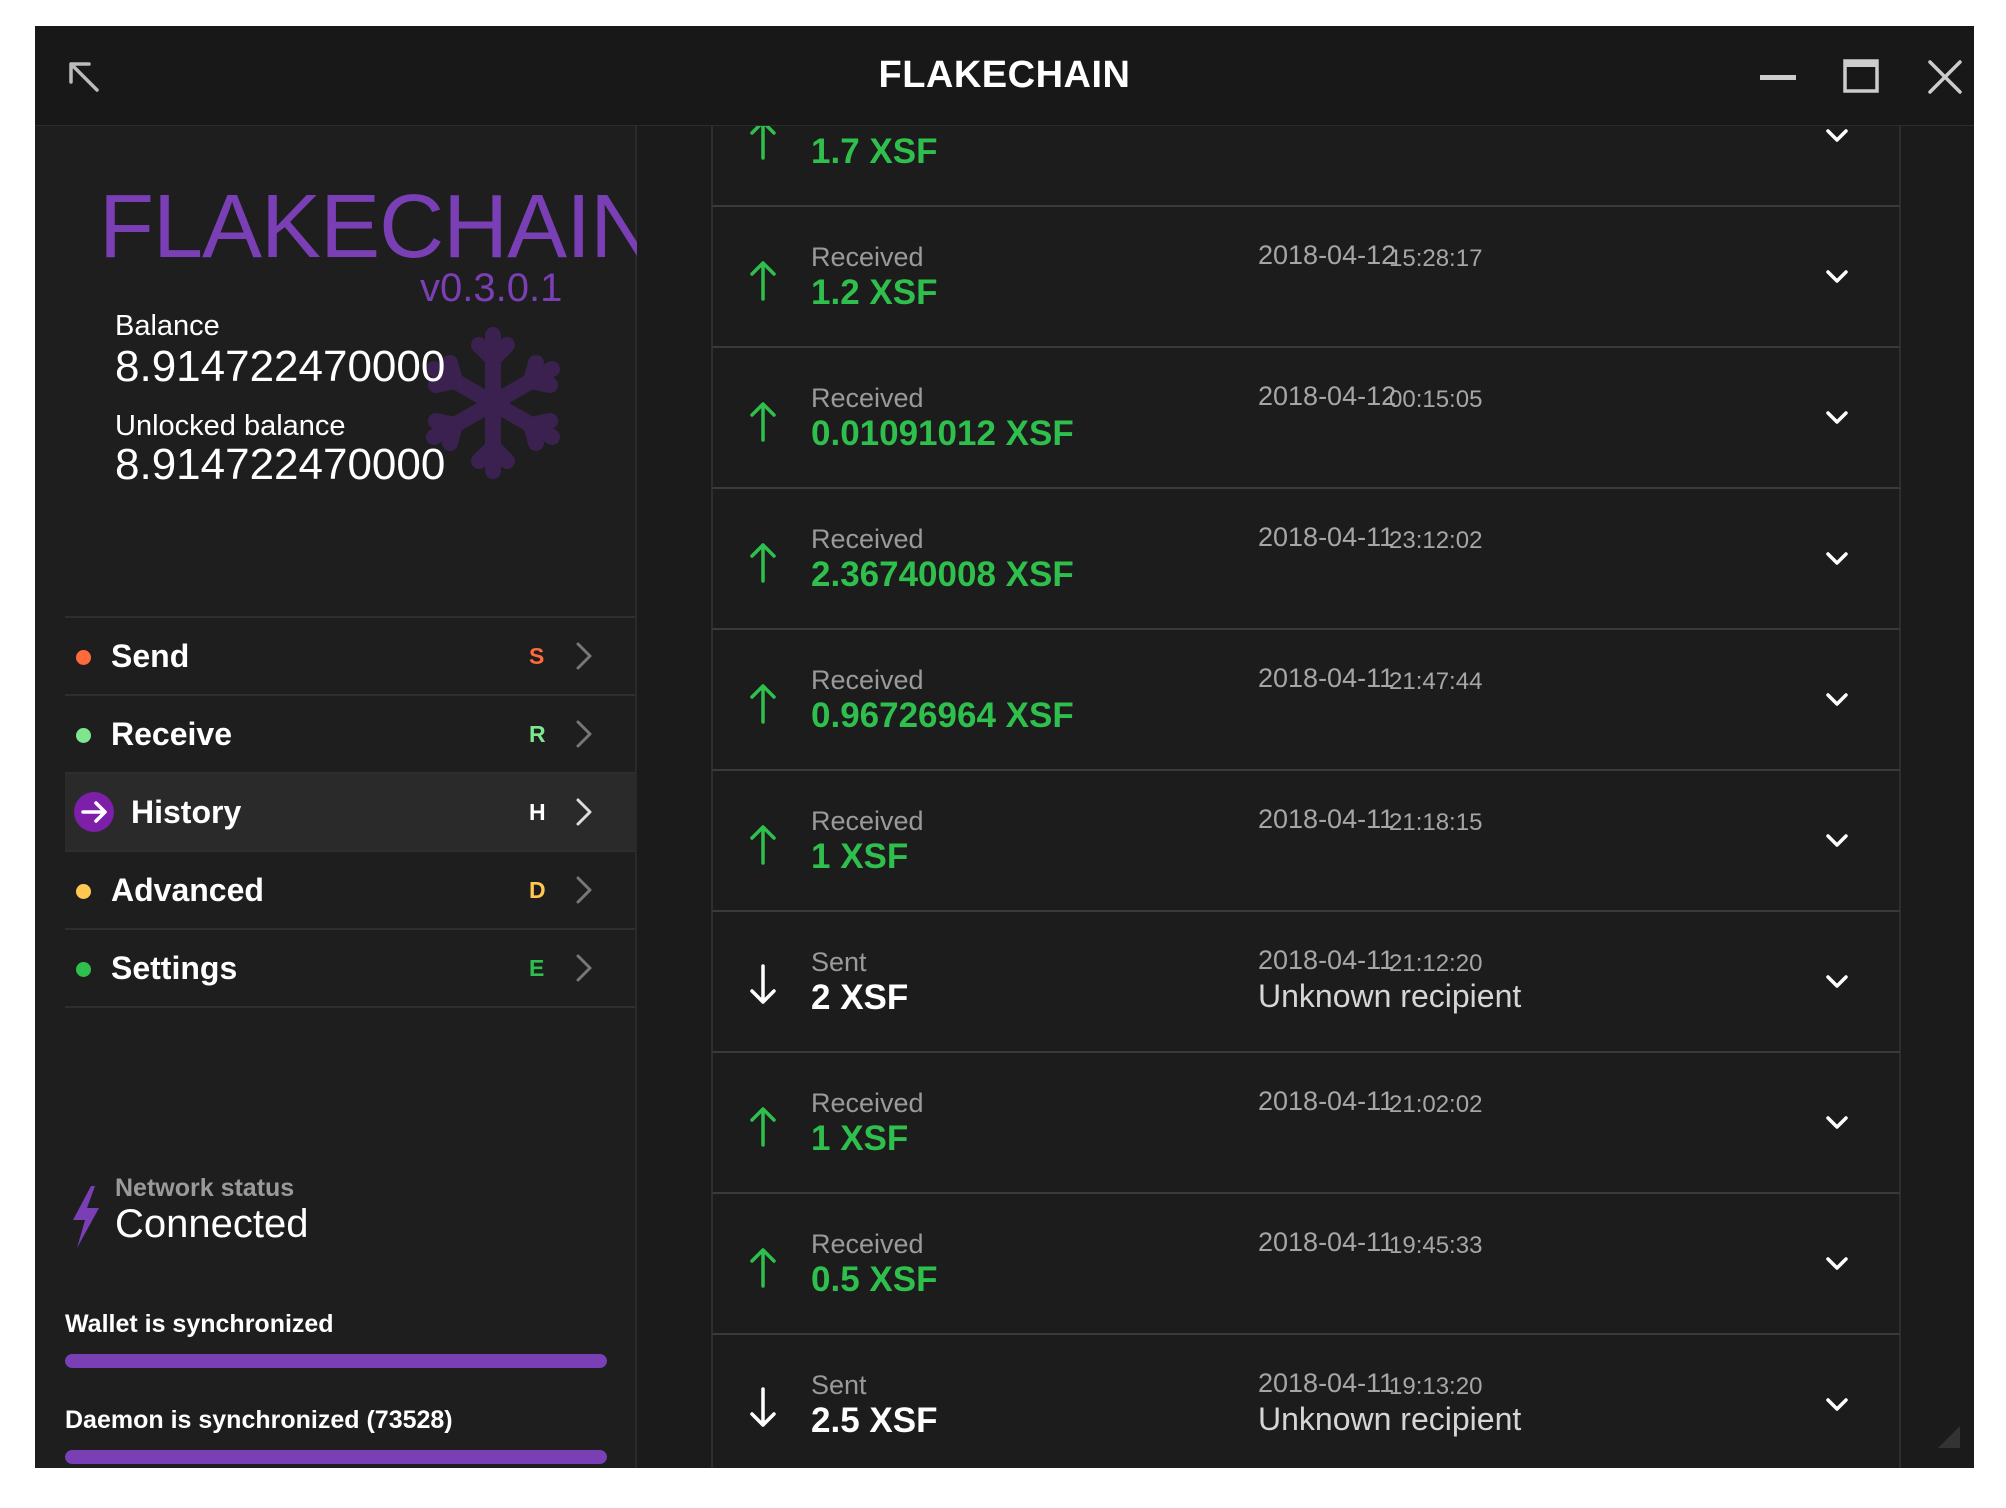 This screenshot has width=2006, height=1508. I want to click on sidebar-item-label: Receive, so click(171, 734).